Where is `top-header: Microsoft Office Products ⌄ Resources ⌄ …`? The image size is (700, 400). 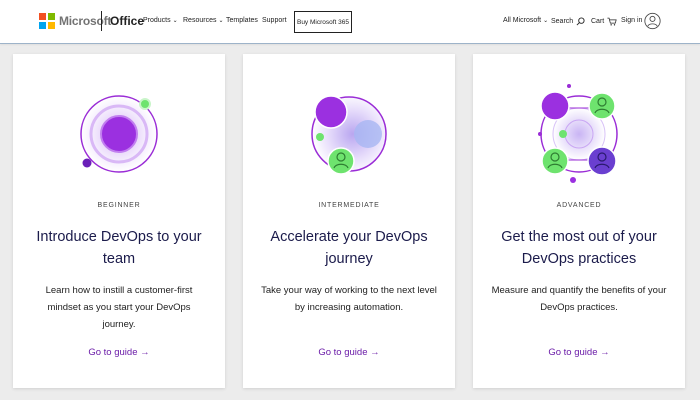 top-header: Microsoft Office Products ⌄ Resources ⌄ … is located at coordinates (350, 22).